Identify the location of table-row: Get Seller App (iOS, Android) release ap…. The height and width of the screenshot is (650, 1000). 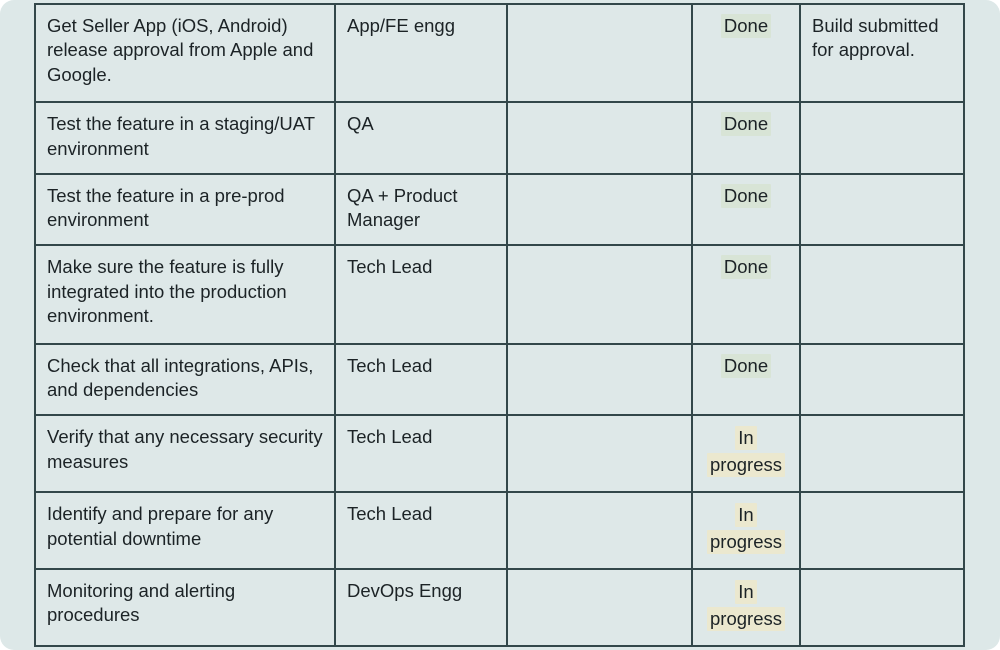
(499, 53).